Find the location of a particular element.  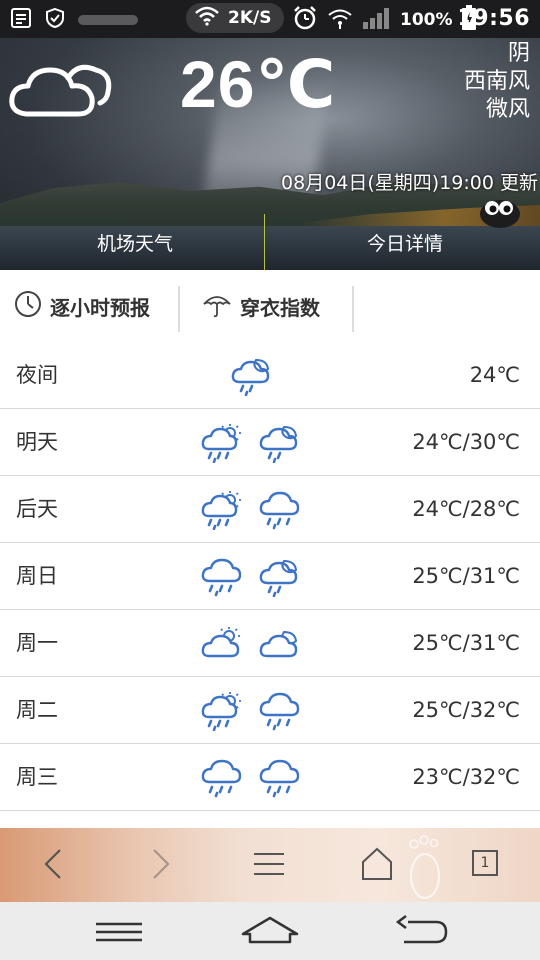

forecast-temperature-range: 23℃/32℃ is located at coordinates (466, 777).